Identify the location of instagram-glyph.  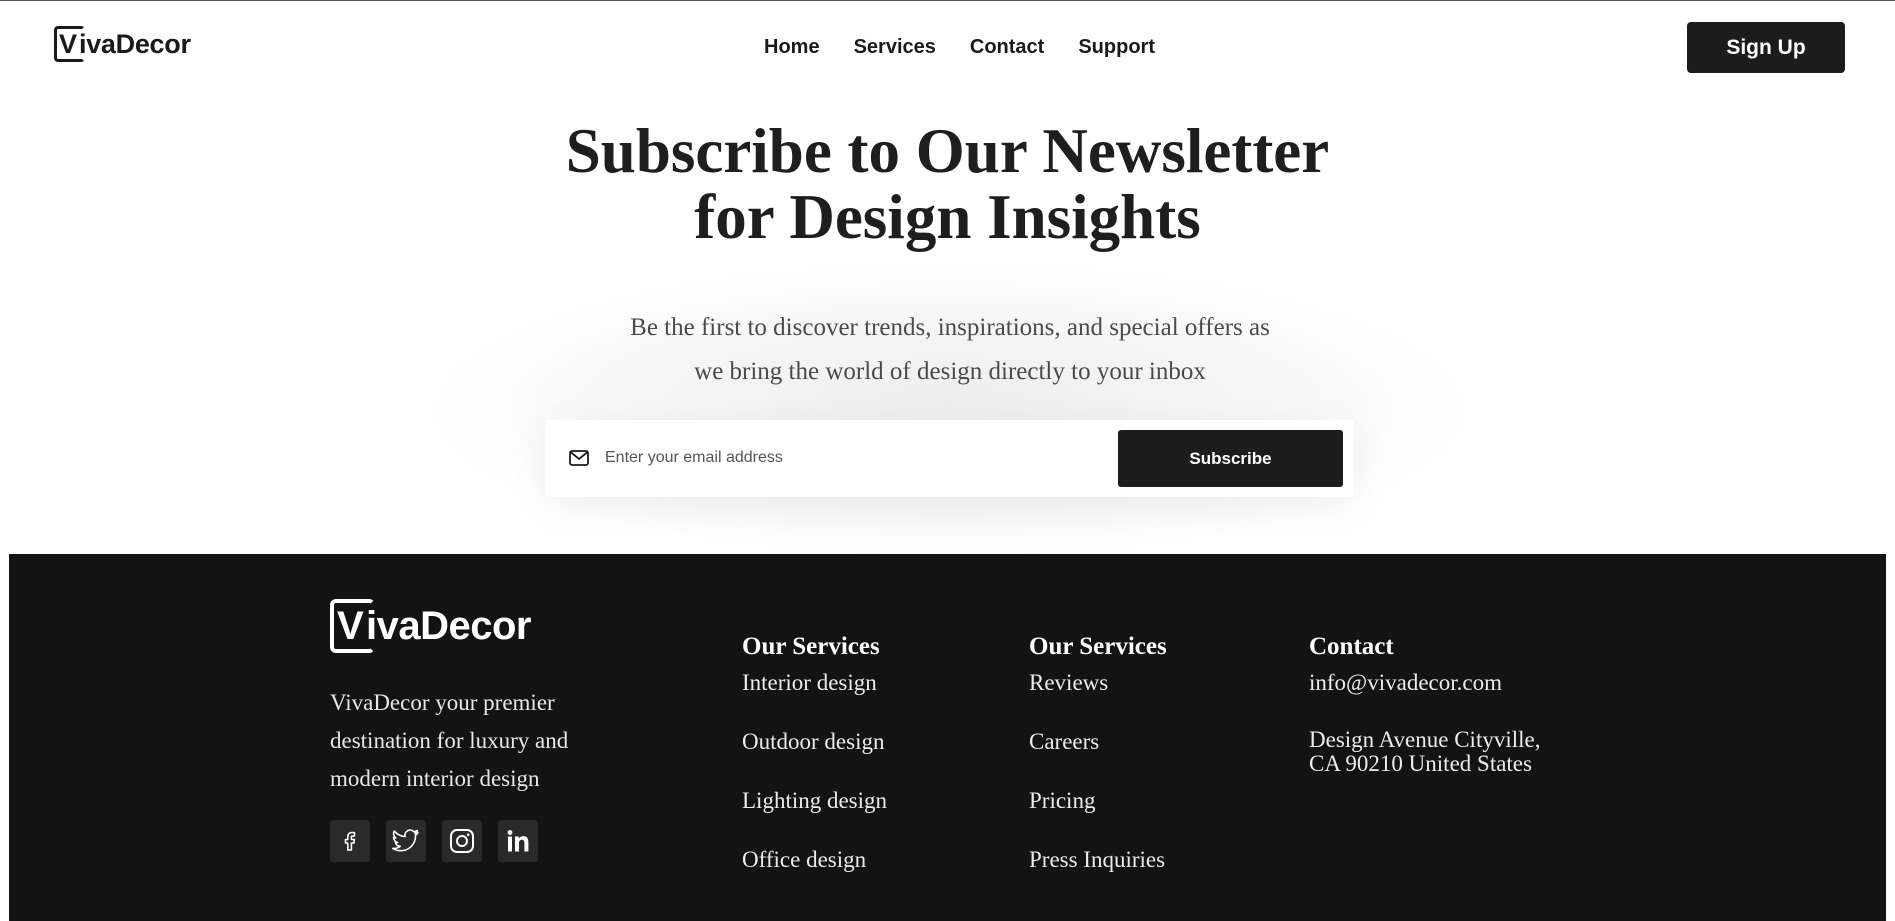
(462, 841).